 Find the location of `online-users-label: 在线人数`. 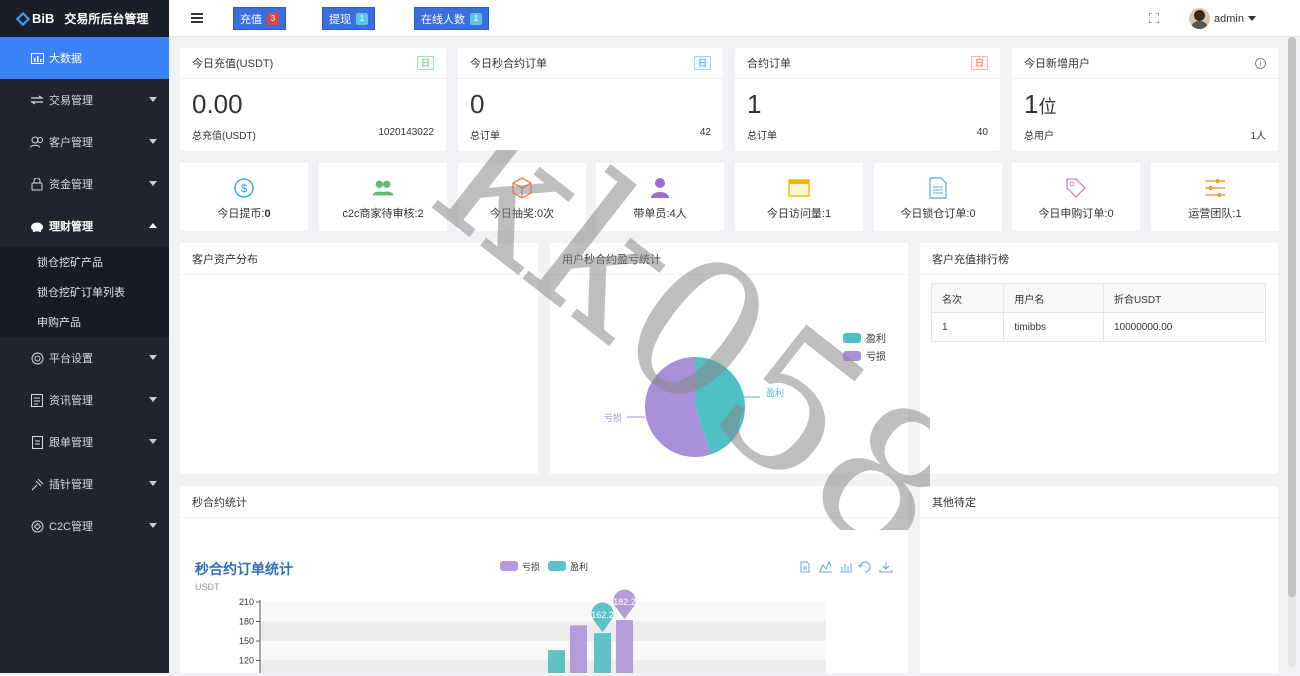

online-users-label: 在线人数 is located at coordinates (443, 19).